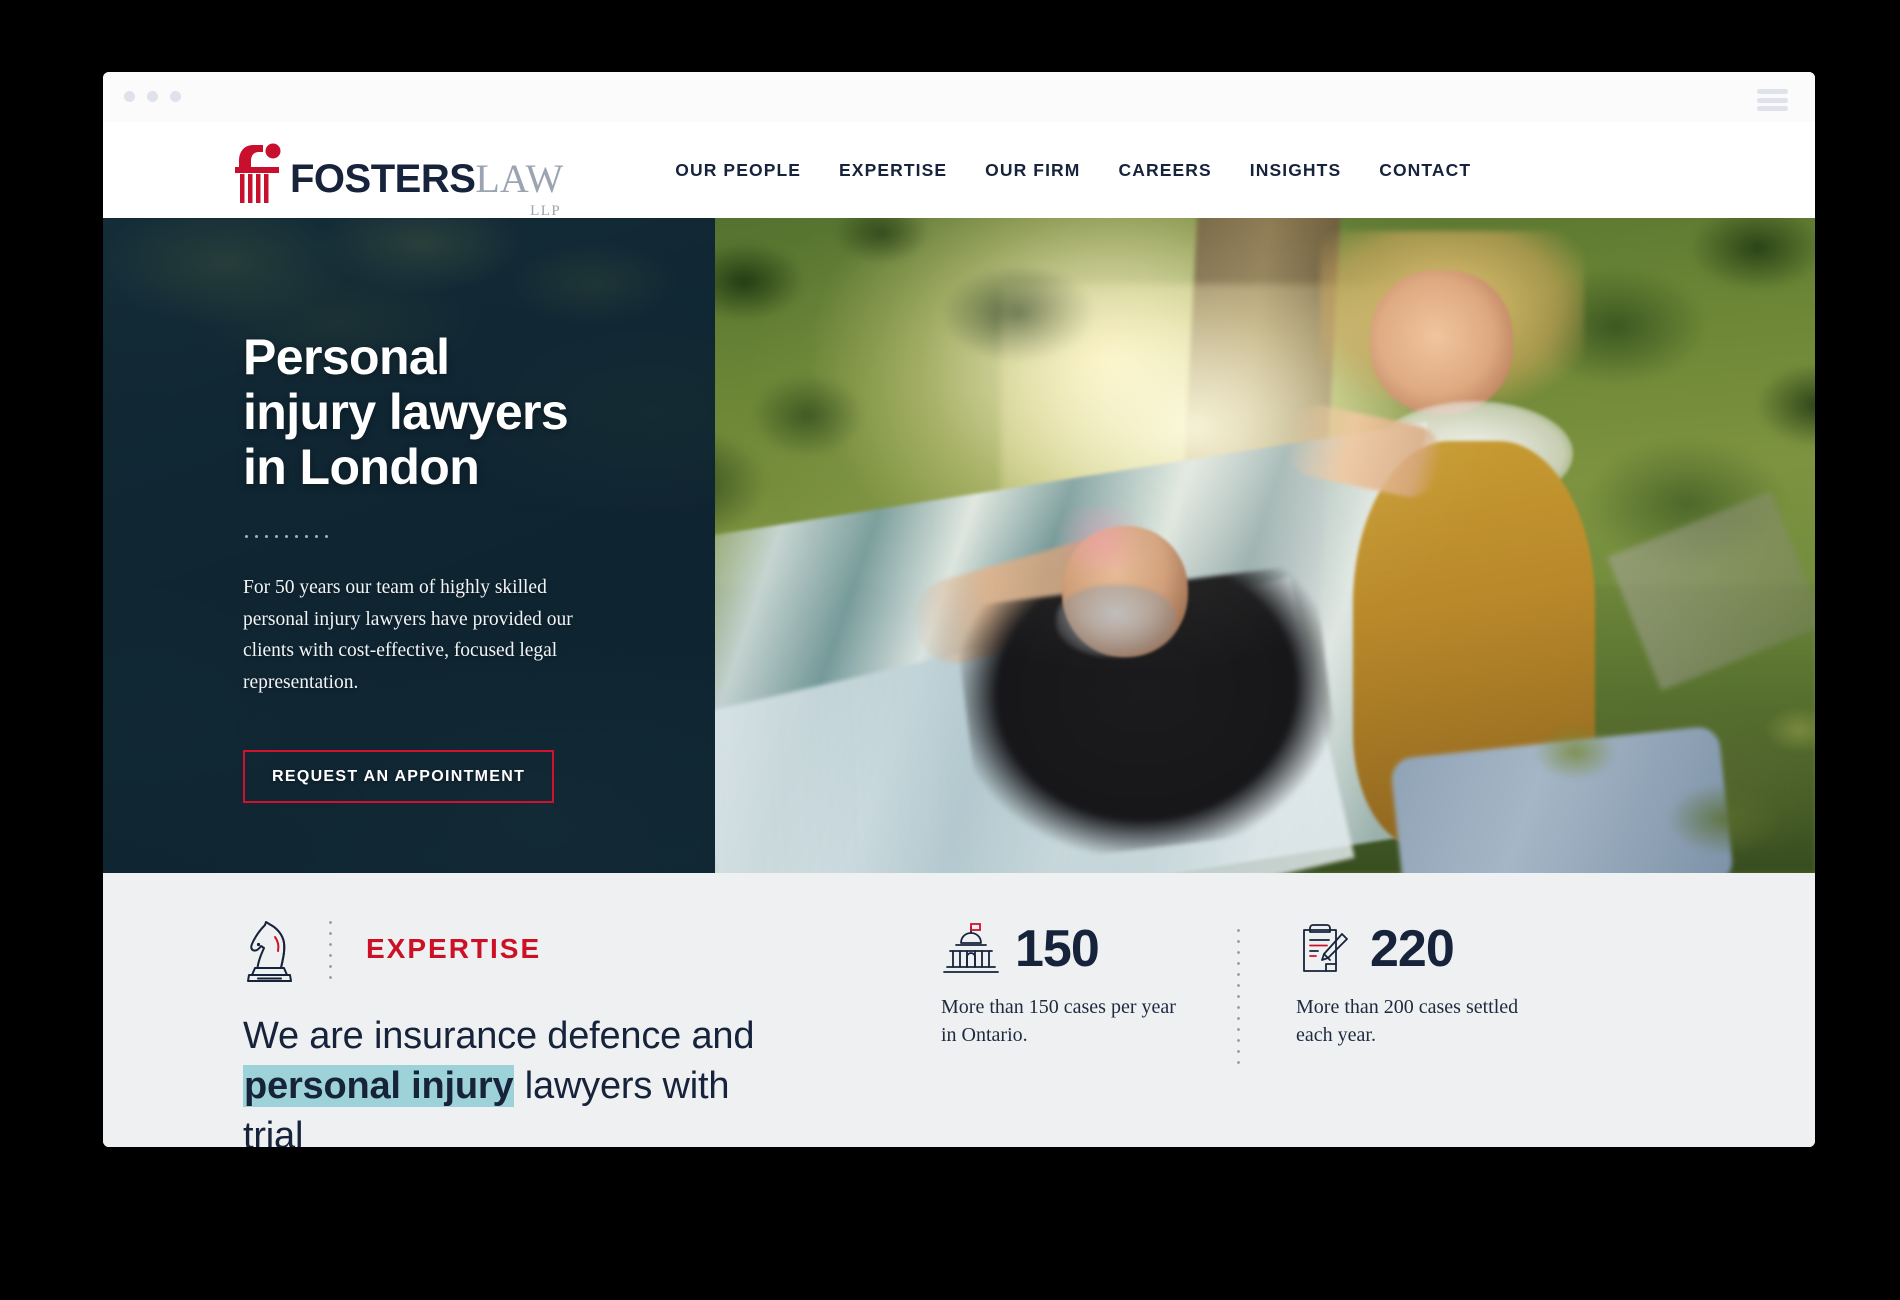 The width and height of the screenshot is (1900, 1300). I want to click on logo-fosters-text: FOSTERS, so click(383, 179).